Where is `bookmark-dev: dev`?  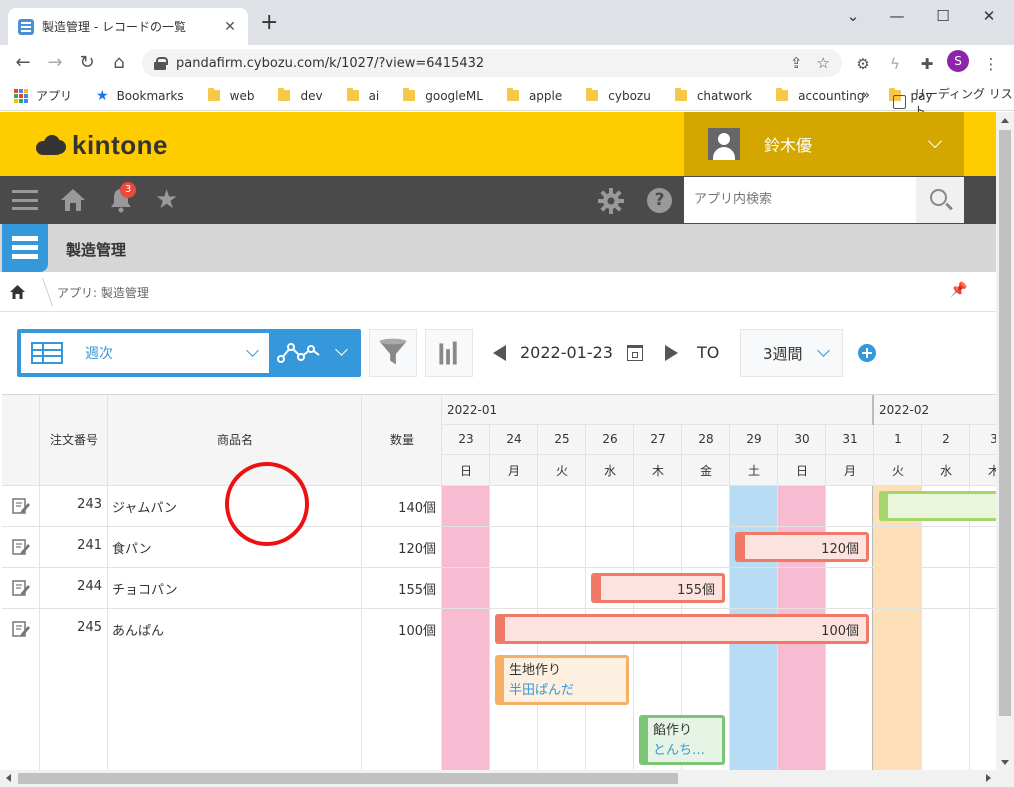
bookmark-dev: dev is located at coordinates (300, 95).